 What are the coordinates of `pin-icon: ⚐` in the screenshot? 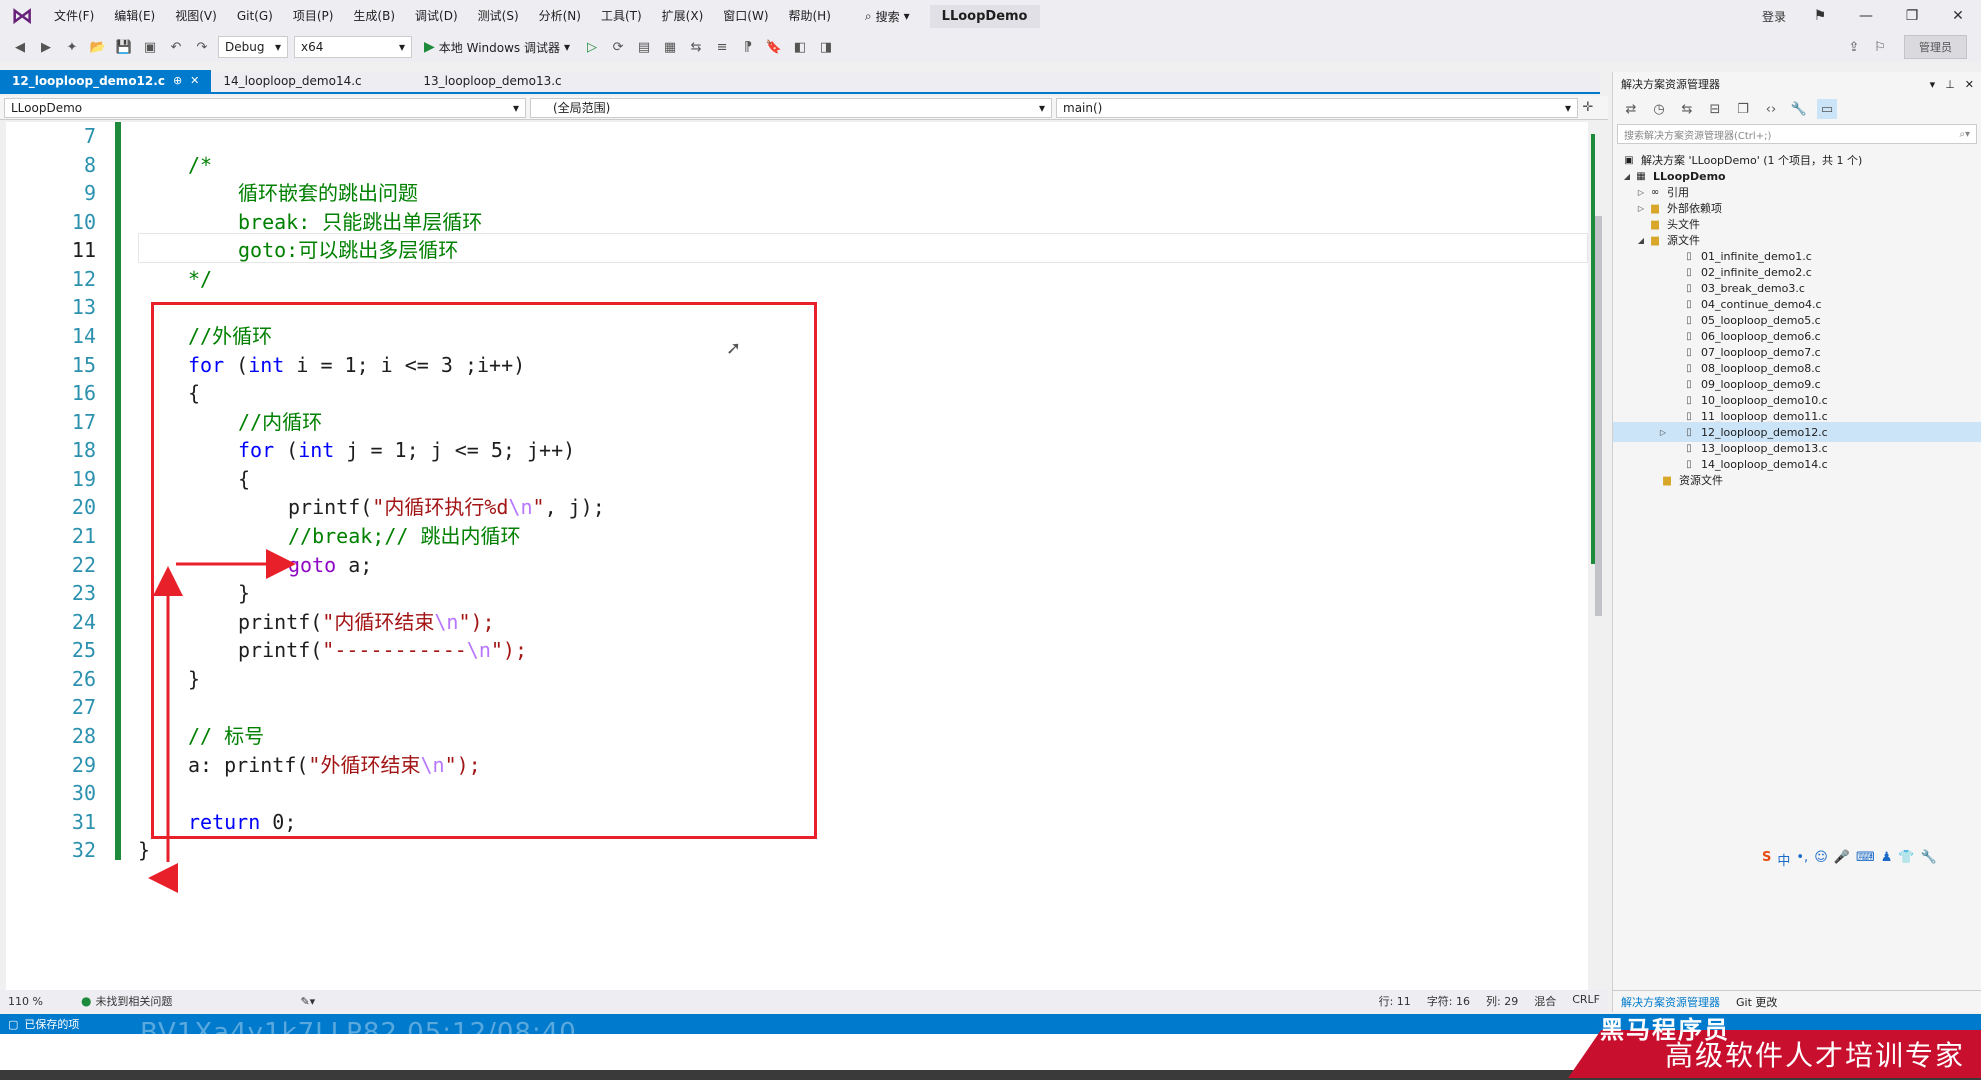 It's located at (1880, 47).